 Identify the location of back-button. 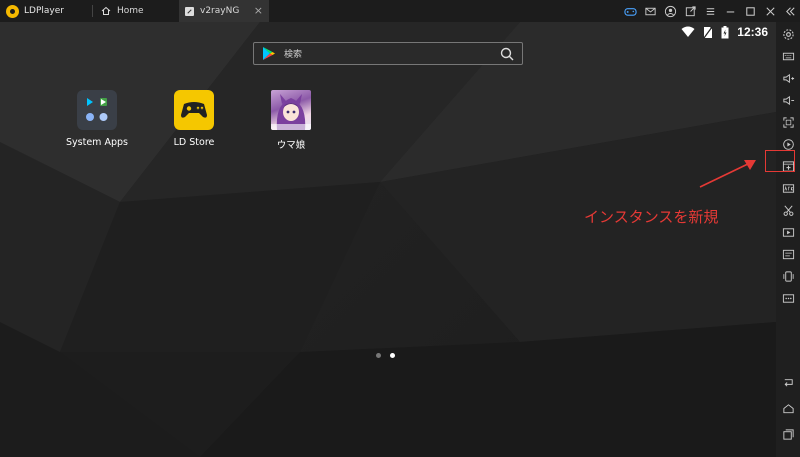
(788, 382).